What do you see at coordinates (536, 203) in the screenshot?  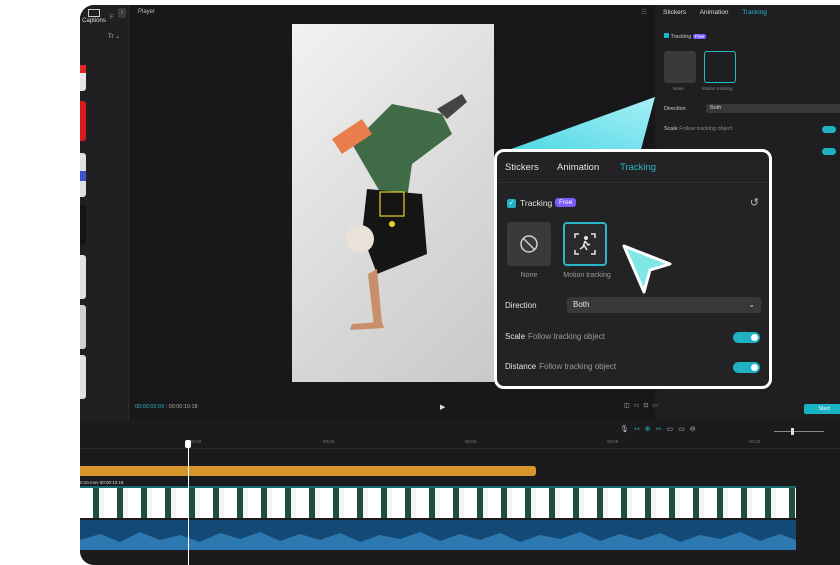 I see `tracking-title: Tracking` at bounding box center [536, 203].